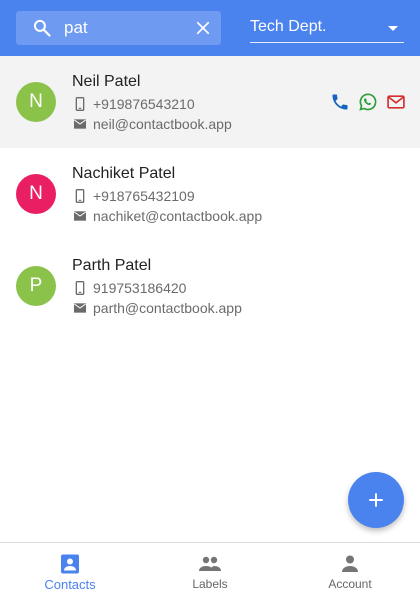 This screenshot has width=420, height=600. I want to click on nav-item-account: Account, so click(350, 571).